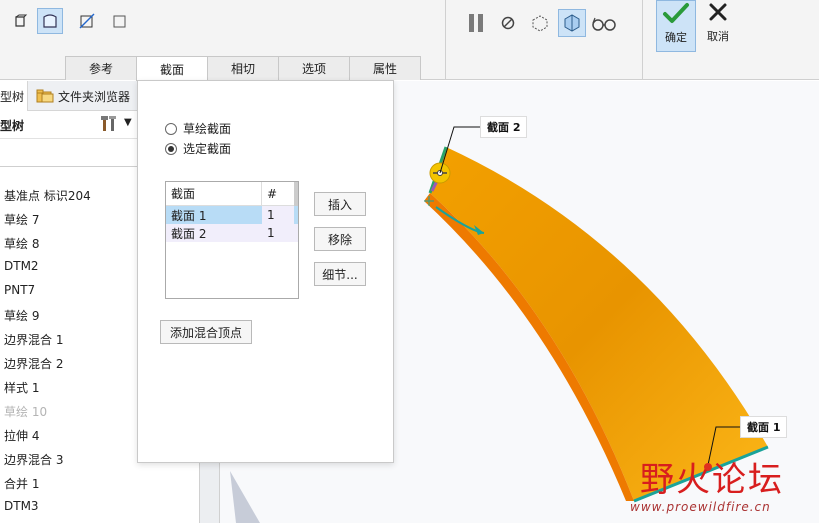 Image resolution: width=819 pixels, height=523 pixels. I want to click on folder-browser-icon, so click(45, 96).